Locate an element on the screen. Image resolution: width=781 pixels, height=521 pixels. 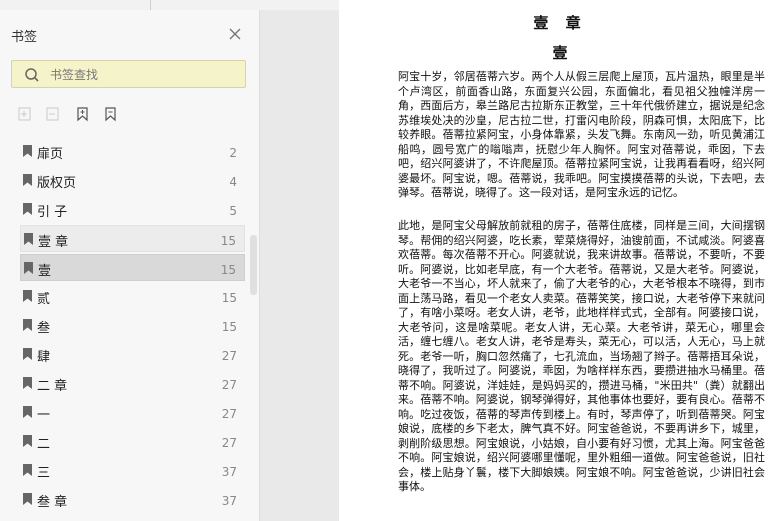
bookmark-label: 一 is located at coordinates (44, 415).